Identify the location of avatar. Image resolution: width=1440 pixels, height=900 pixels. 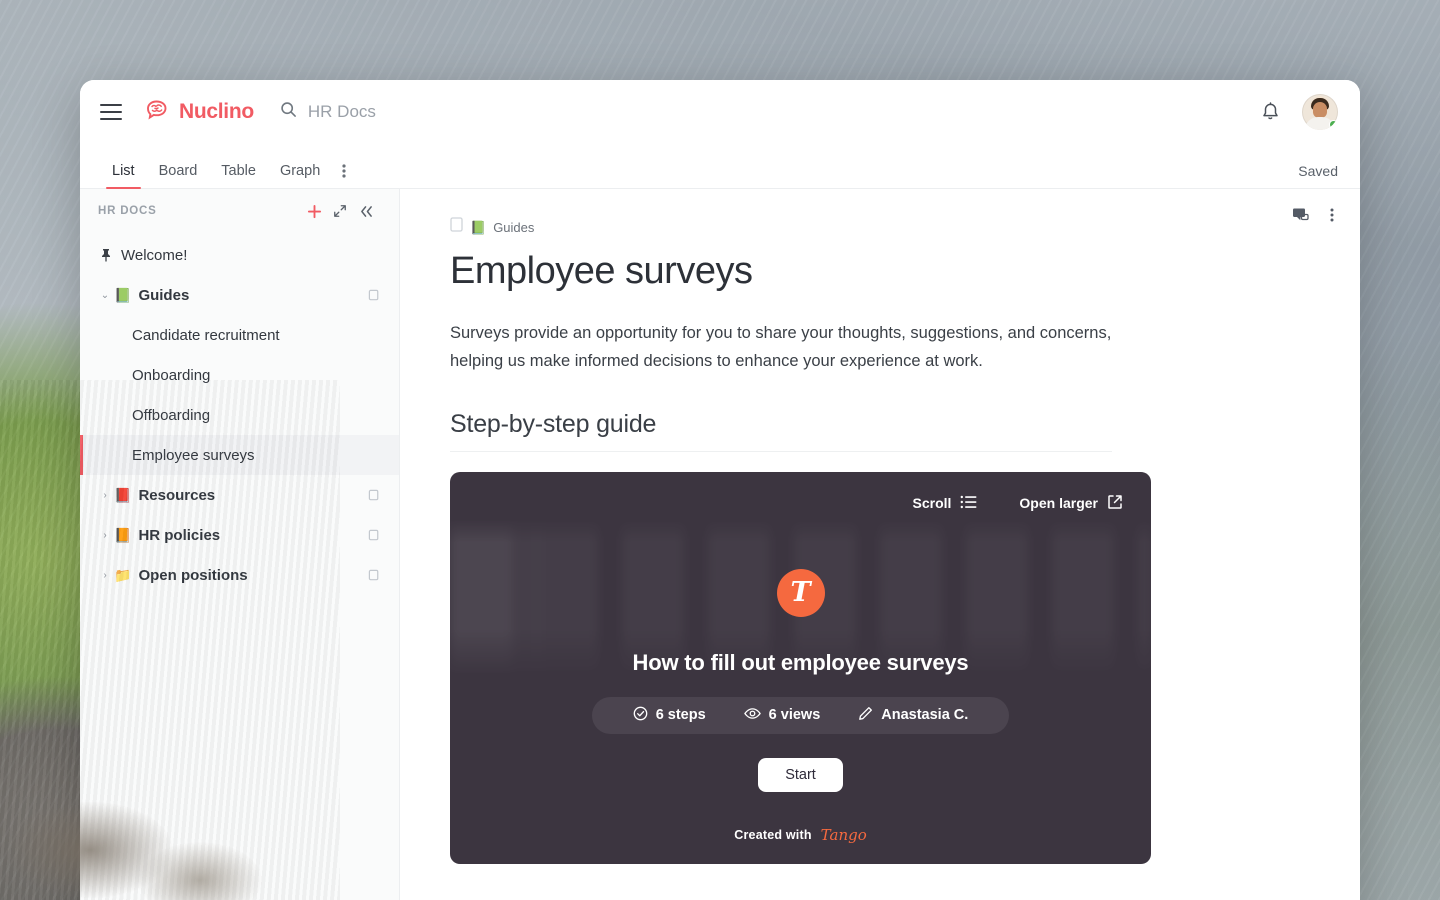
(1320, 112).